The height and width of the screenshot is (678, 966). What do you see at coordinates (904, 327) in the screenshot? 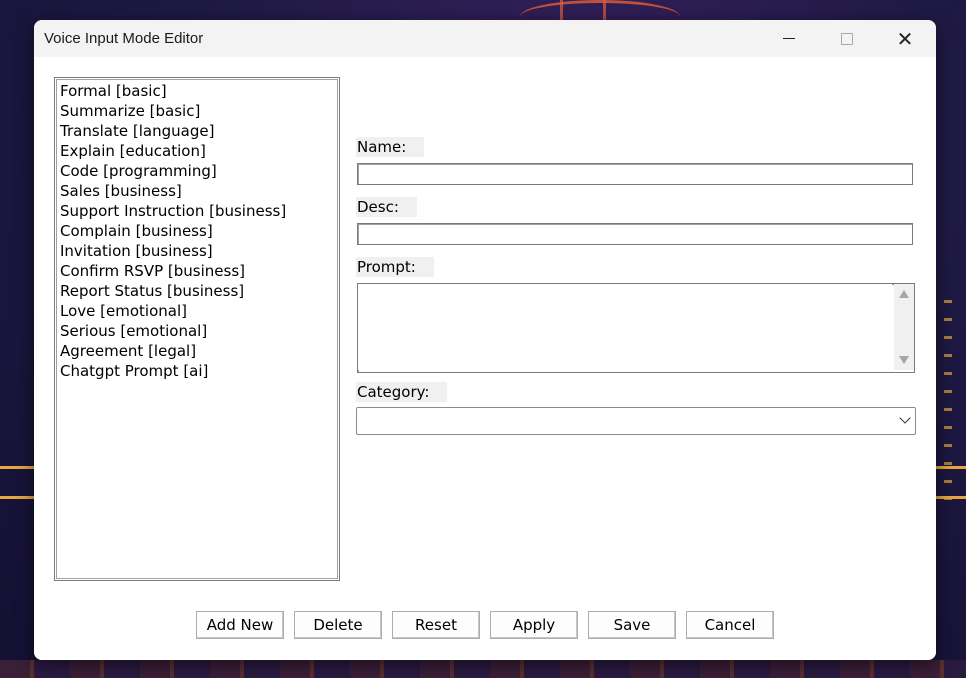
I see `prompt-scrollbar` at bounding box center [904, 327].